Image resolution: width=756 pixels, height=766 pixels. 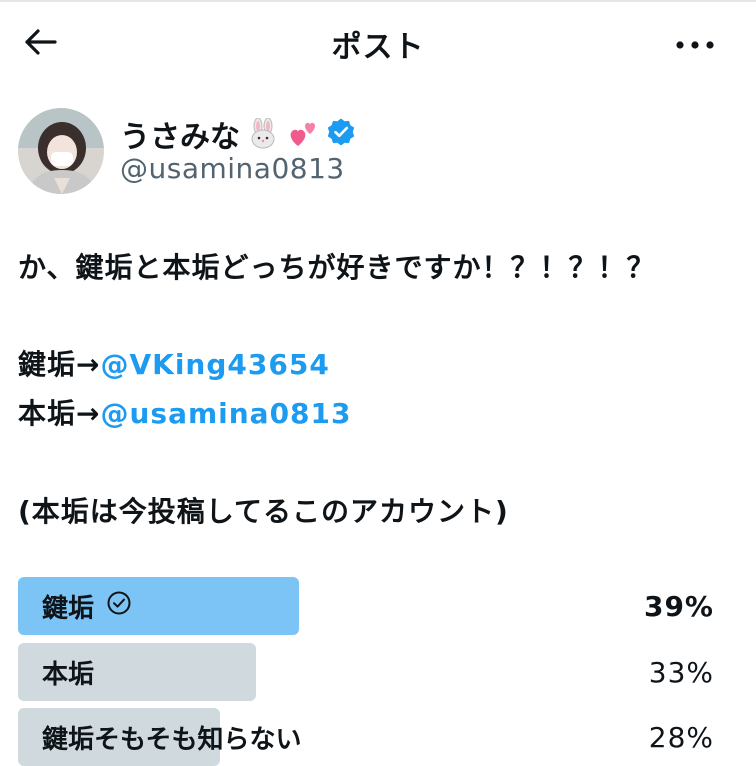 I want to click on poll-option-2-label-group: 本垢, so click(x=68, y=672).